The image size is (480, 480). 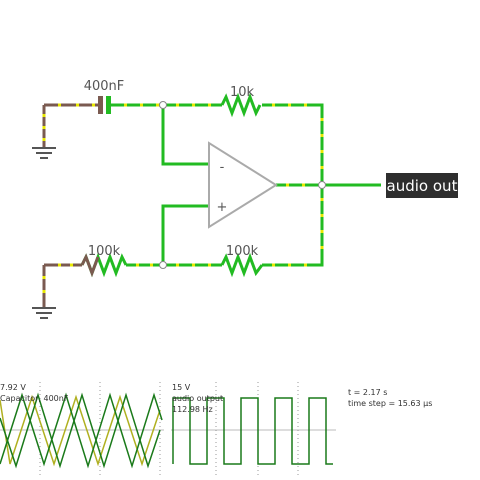 I want to click on sim-time-step: time step = 15.63 μs, so click(x=390, y=403).